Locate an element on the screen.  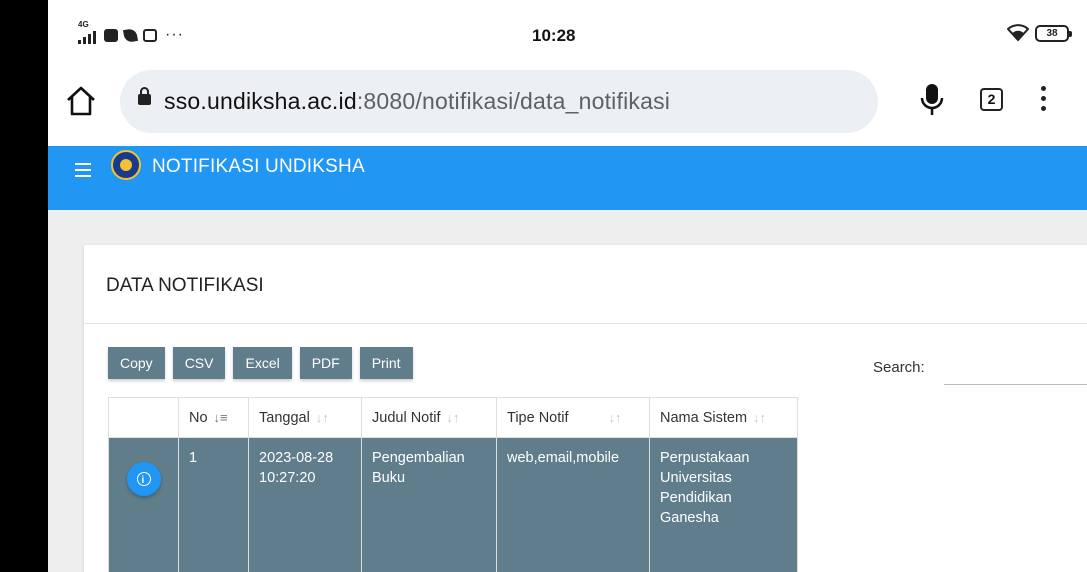
card-title: DATA NOTIFIKASI is located at coordinates (185, 285).